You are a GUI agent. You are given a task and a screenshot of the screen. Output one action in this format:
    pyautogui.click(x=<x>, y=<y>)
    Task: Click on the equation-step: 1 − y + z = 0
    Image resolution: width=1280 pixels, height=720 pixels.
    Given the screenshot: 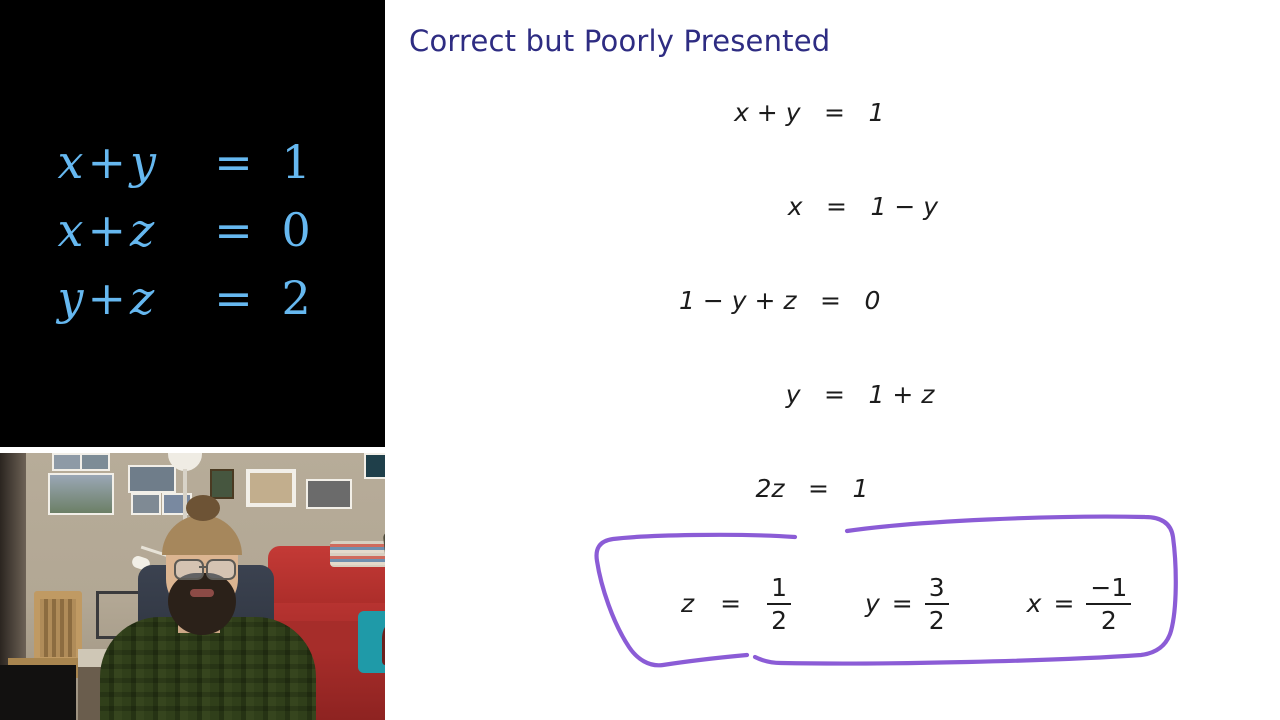 What is the action you would take?
    pyautogui.click(x=832, y=333)
    